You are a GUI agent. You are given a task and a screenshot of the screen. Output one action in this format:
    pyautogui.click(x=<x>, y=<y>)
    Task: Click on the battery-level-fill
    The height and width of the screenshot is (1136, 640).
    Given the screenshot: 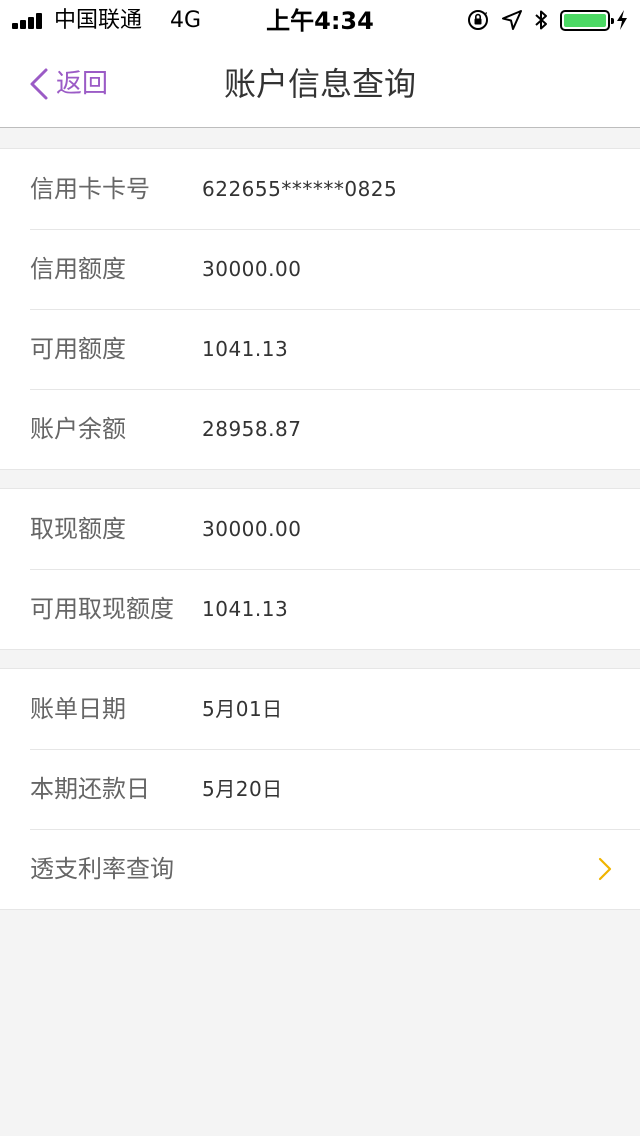 What is the action you would take?
    pyautogui.click(x=585, y=20)
    